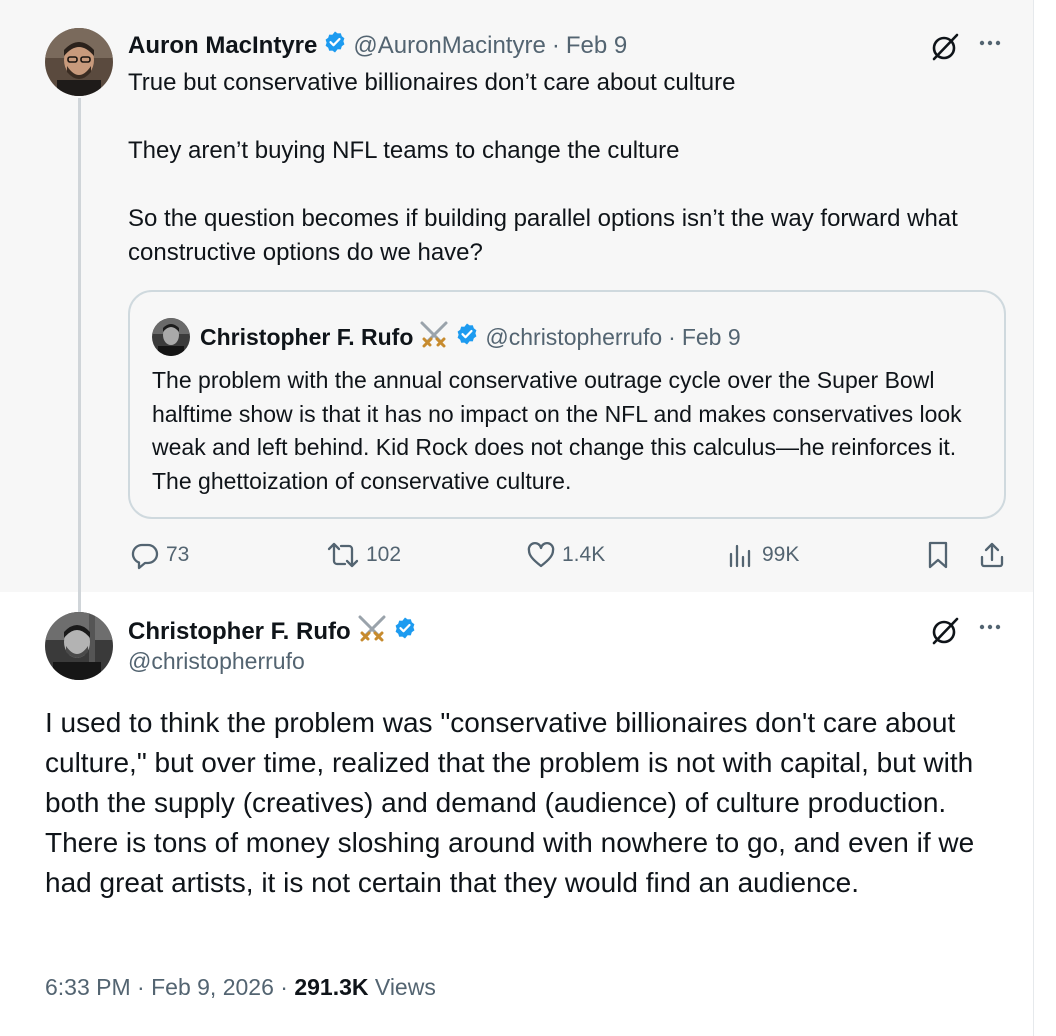  I want to click on main-author-handle: @christopherrufo, so click(216, 661).